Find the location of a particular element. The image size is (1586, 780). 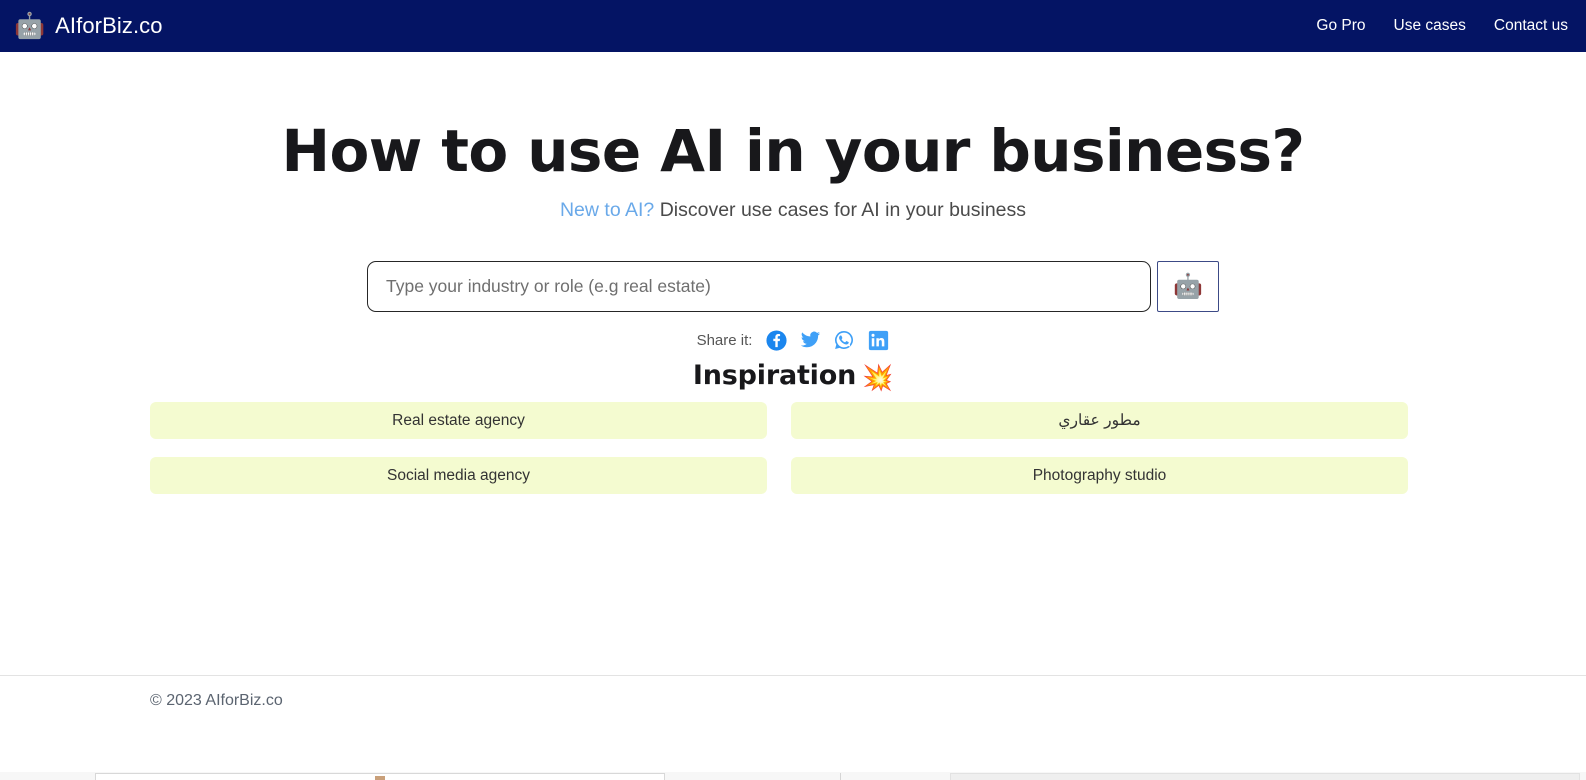

linkedin-icon is located at coordinates (878, 340).